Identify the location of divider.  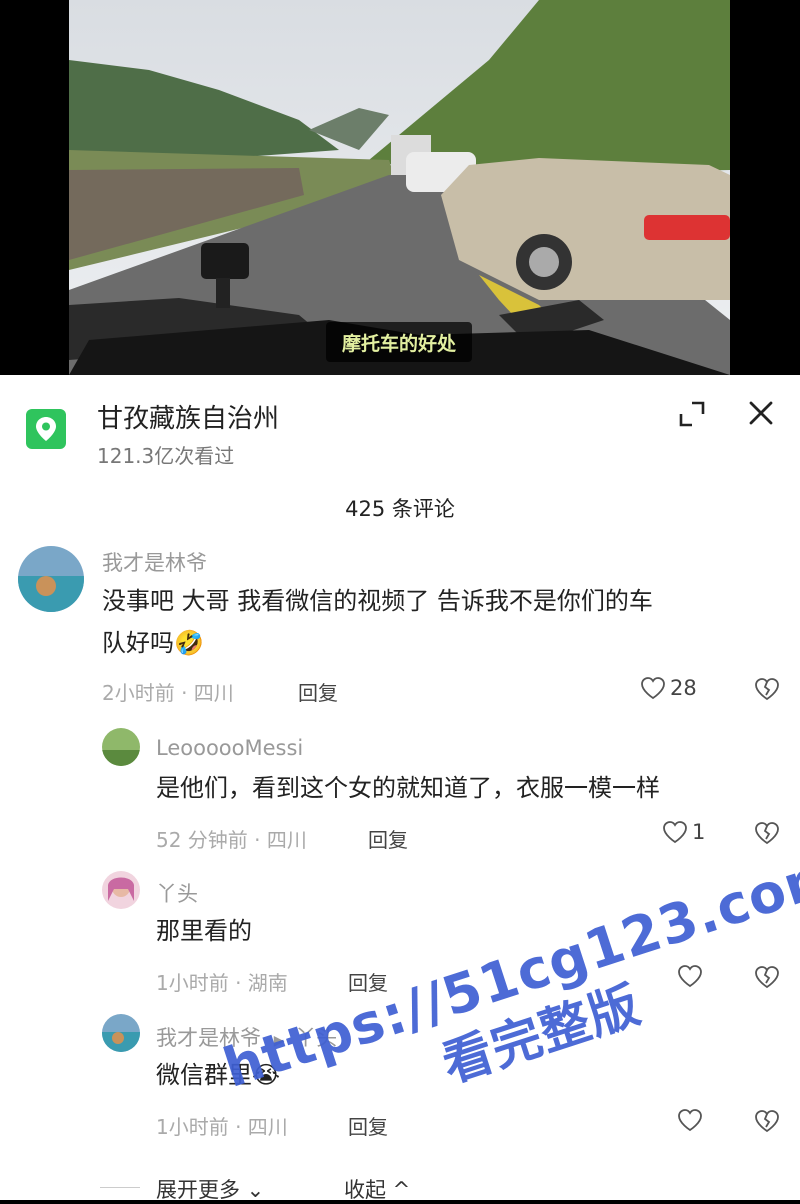
(120, 1187).